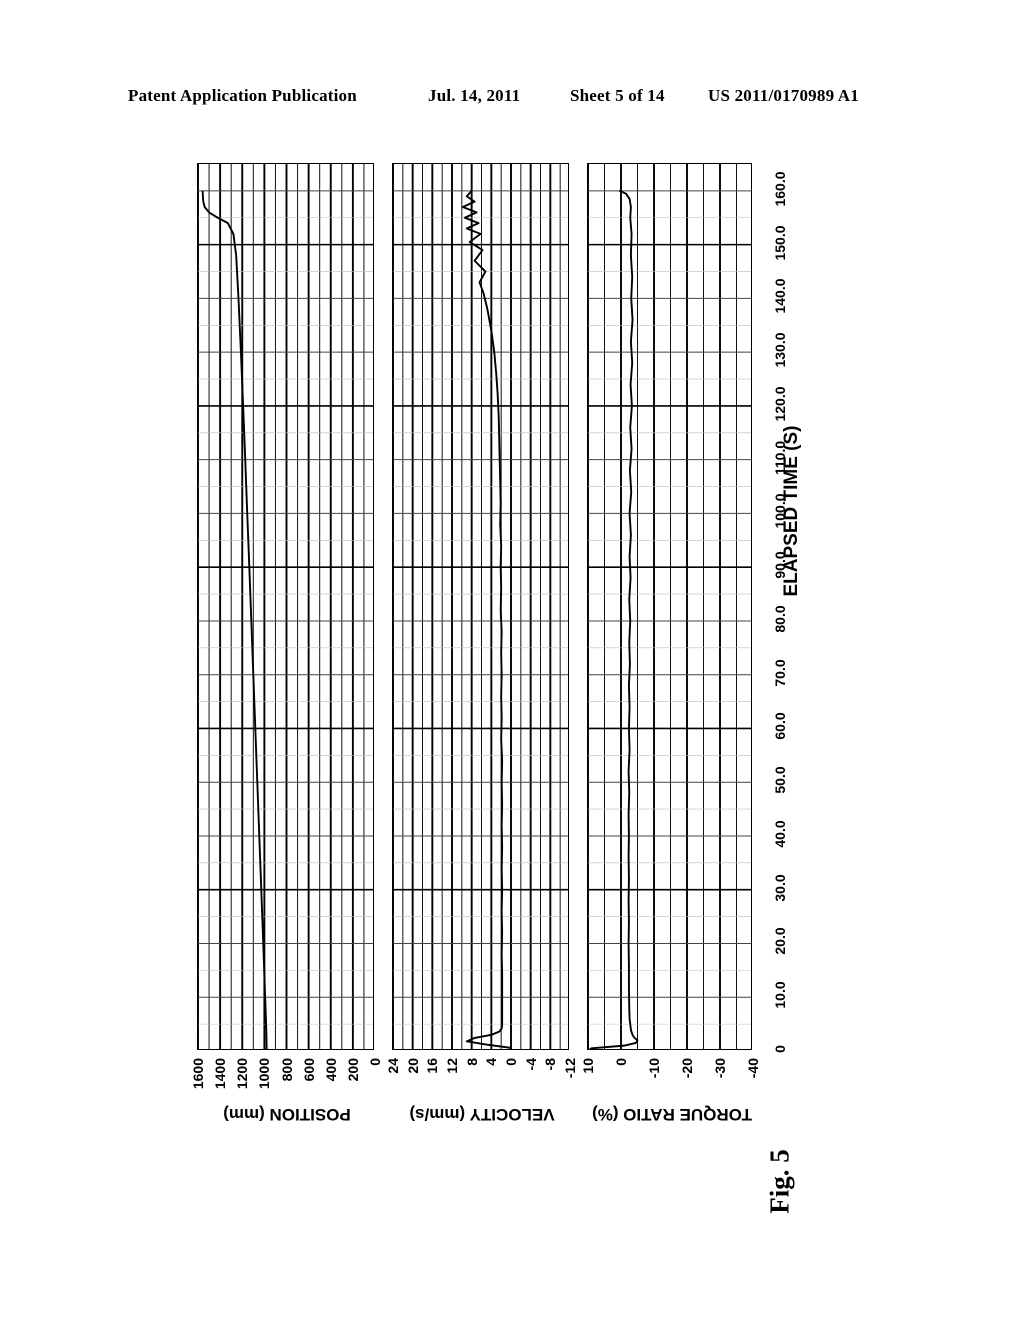  What do you see at coordinates (621, 1062) in the screenshot?
I see `torque_ratio-tick-1: 0` at bounding box center [621, 1062].